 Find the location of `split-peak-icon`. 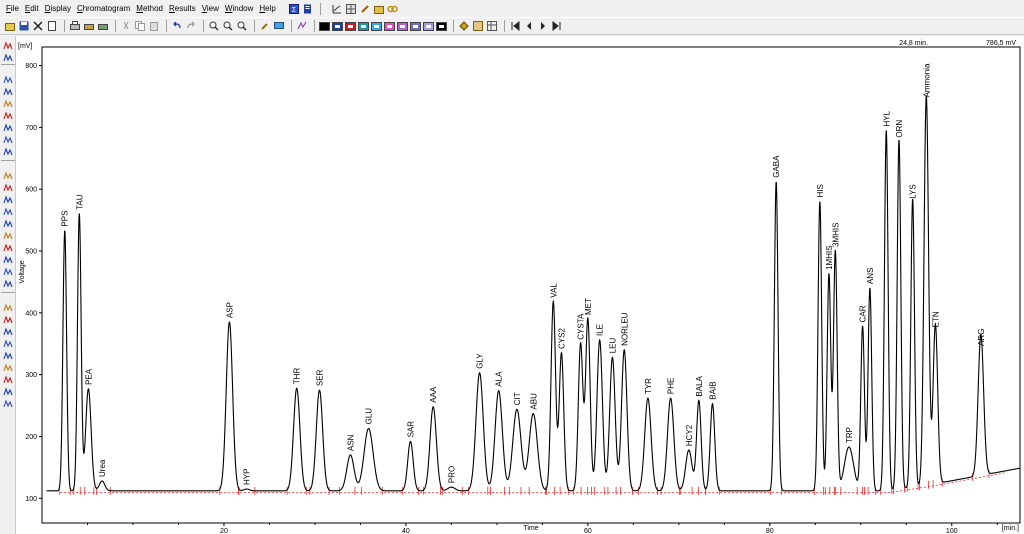

split-peak-icon is located at coordinates (8, 187).